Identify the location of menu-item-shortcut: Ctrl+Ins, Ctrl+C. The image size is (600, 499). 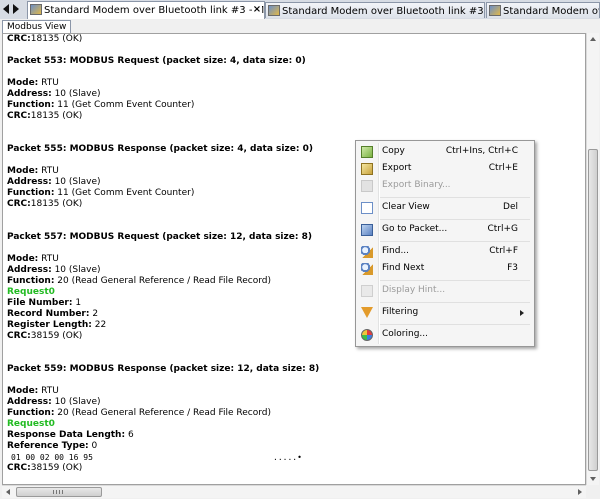
(481, 151).